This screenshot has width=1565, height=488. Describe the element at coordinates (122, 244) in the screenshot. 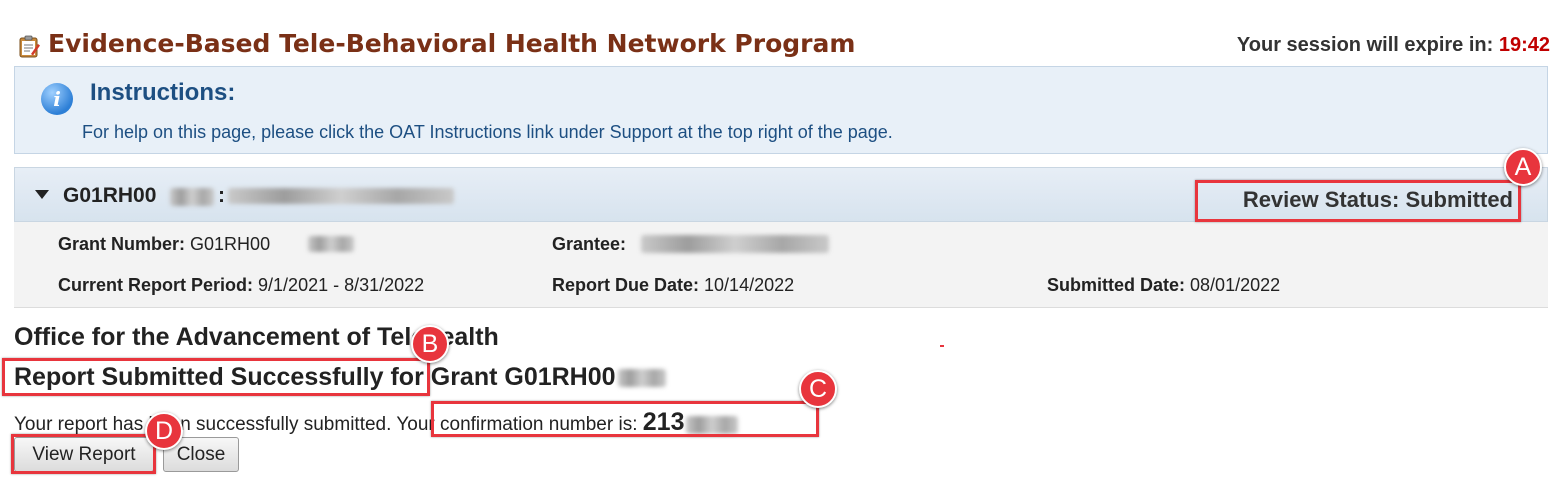

I see `grant-number-label: Grant Number:` at that location.